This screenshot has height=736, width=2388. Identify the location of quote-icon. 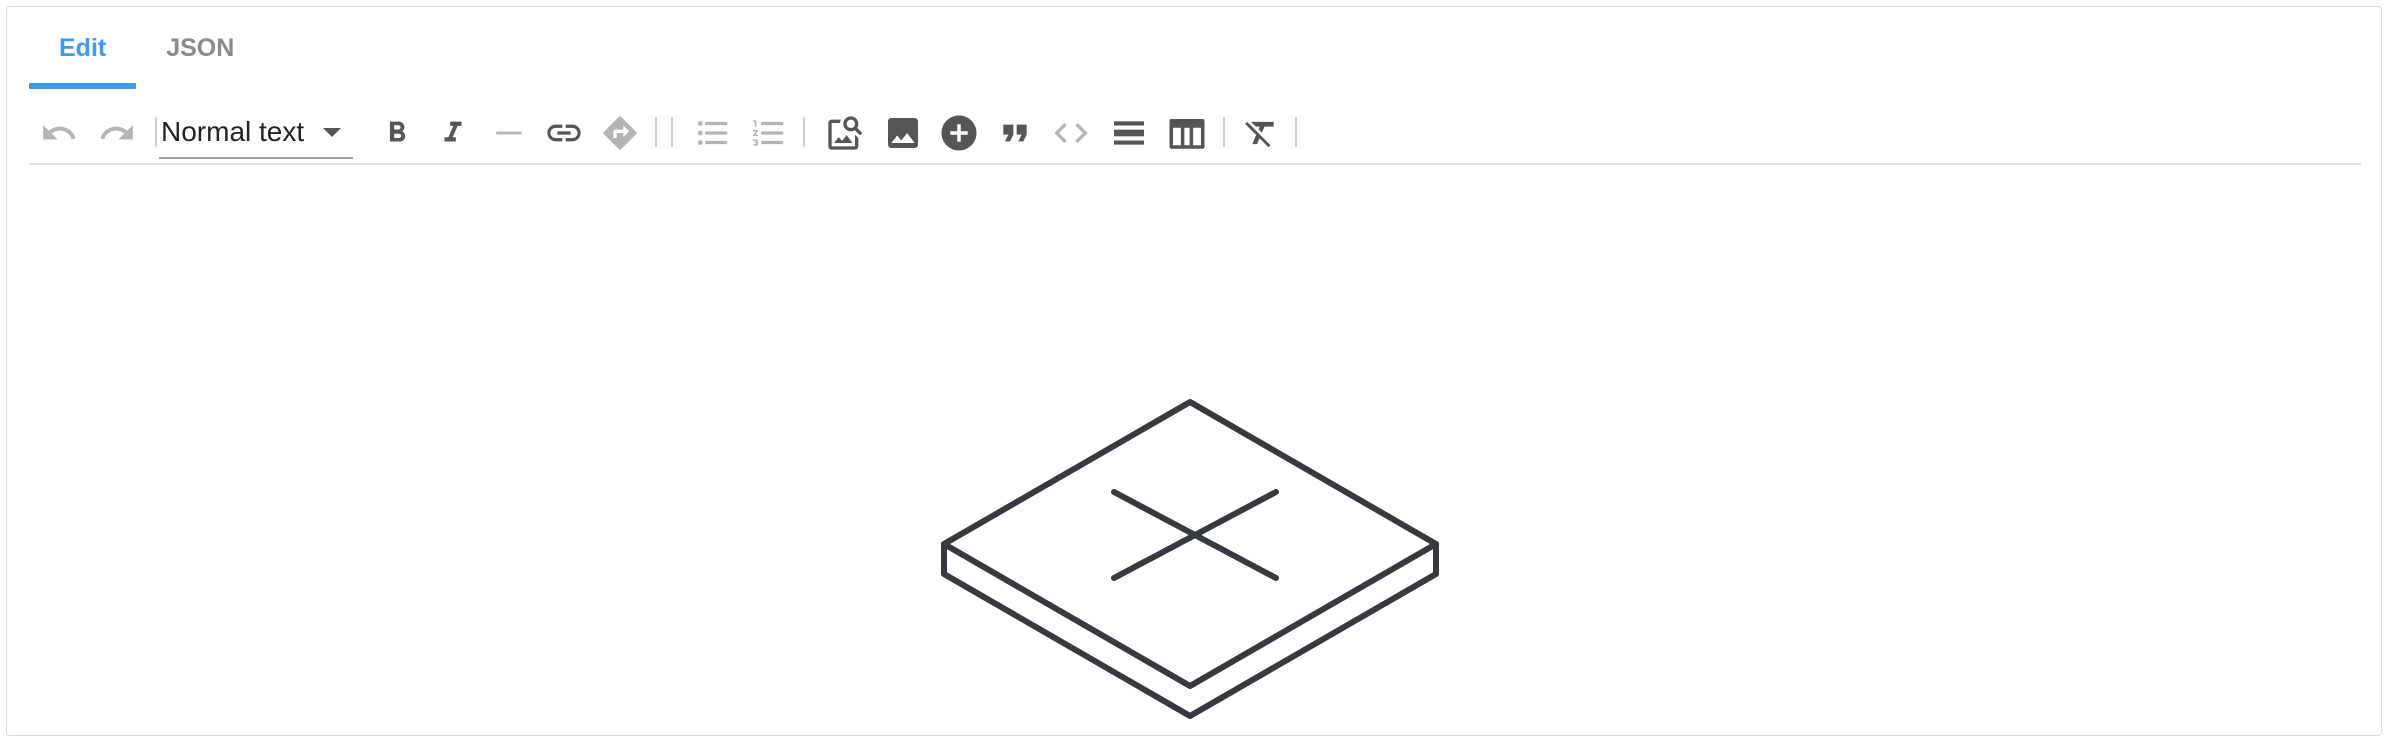
(1015, 133).